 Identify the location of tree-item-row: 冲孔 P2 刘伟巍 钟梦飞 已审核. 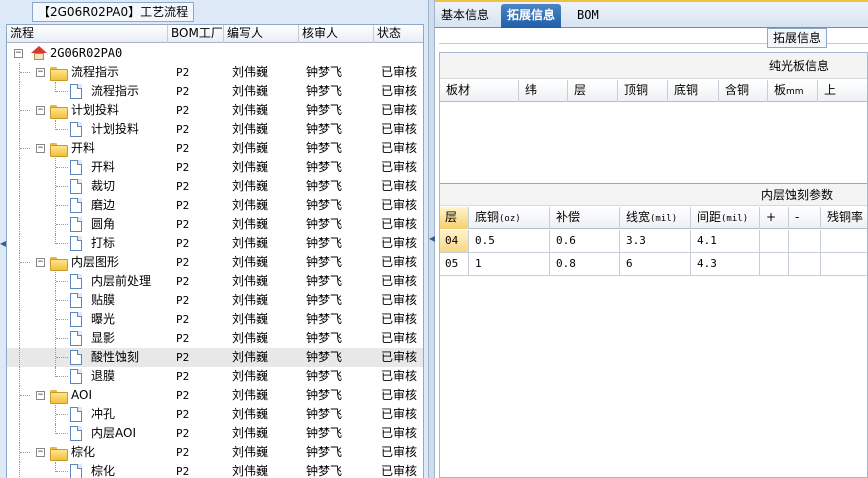
(215, 414).